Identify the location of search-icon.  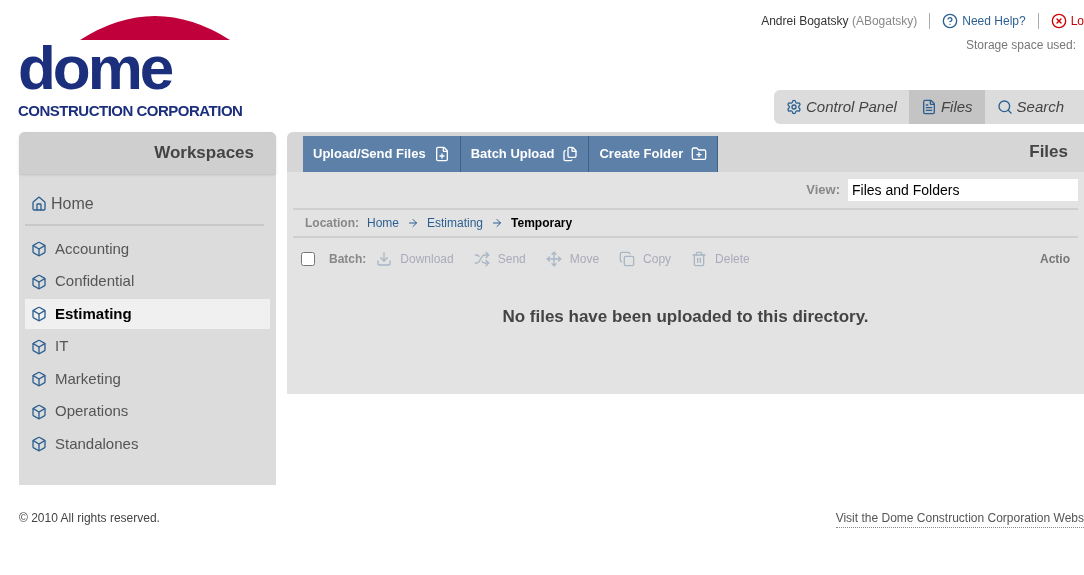
(1004, 107).